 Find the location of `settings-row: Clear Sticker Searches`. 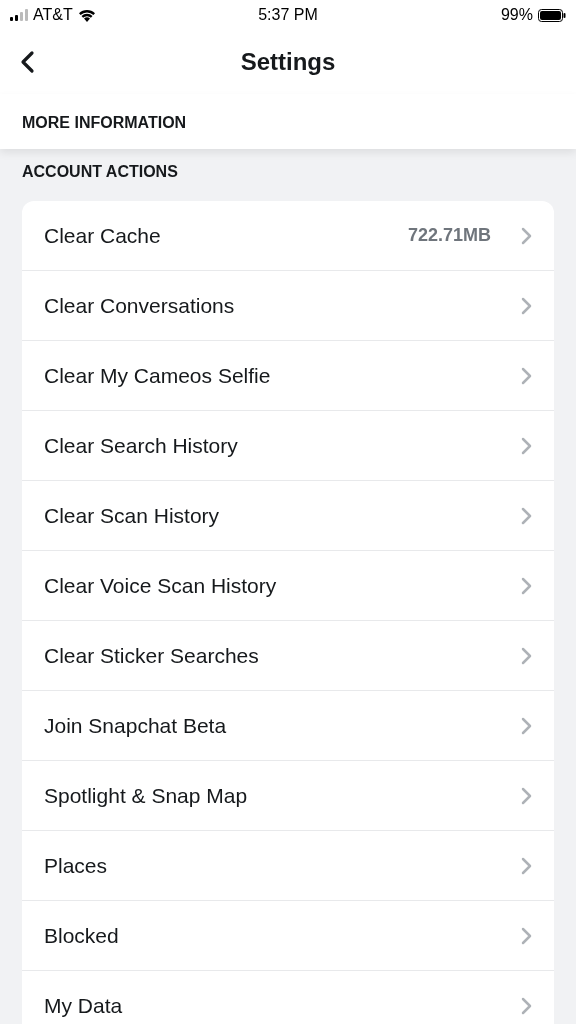

settings-row: Clear Sticker Searches is located at coordinates (288, 656).